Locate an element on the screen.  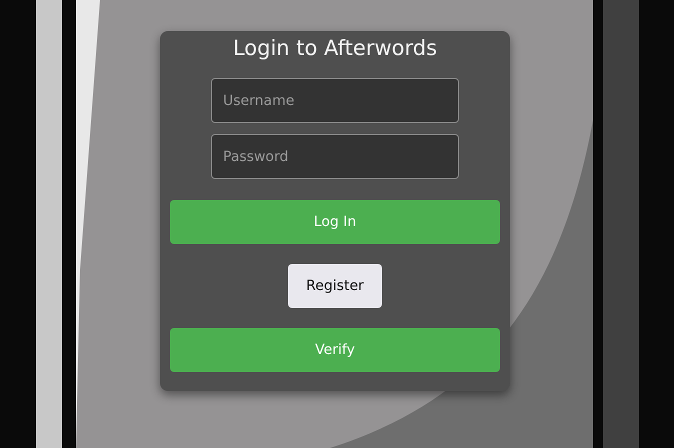
username-field: Username is located at coordinates (335, 100).